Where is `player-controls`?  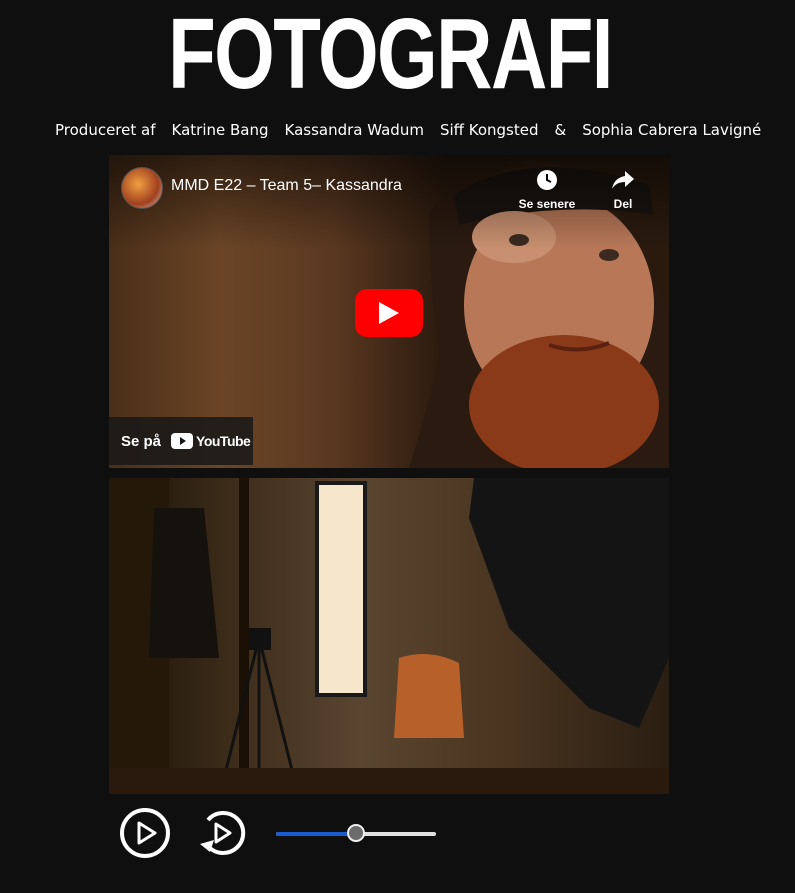 player-controls is located at coordinates (283, 834).